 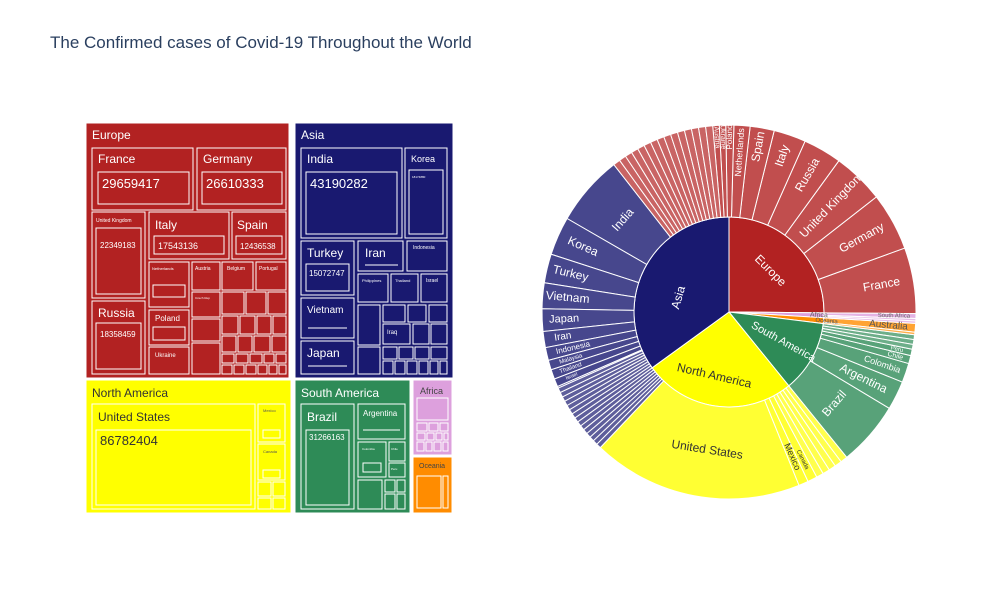 I want to click on treemap-uk-value: 22349183, so click(x=118, y=245).